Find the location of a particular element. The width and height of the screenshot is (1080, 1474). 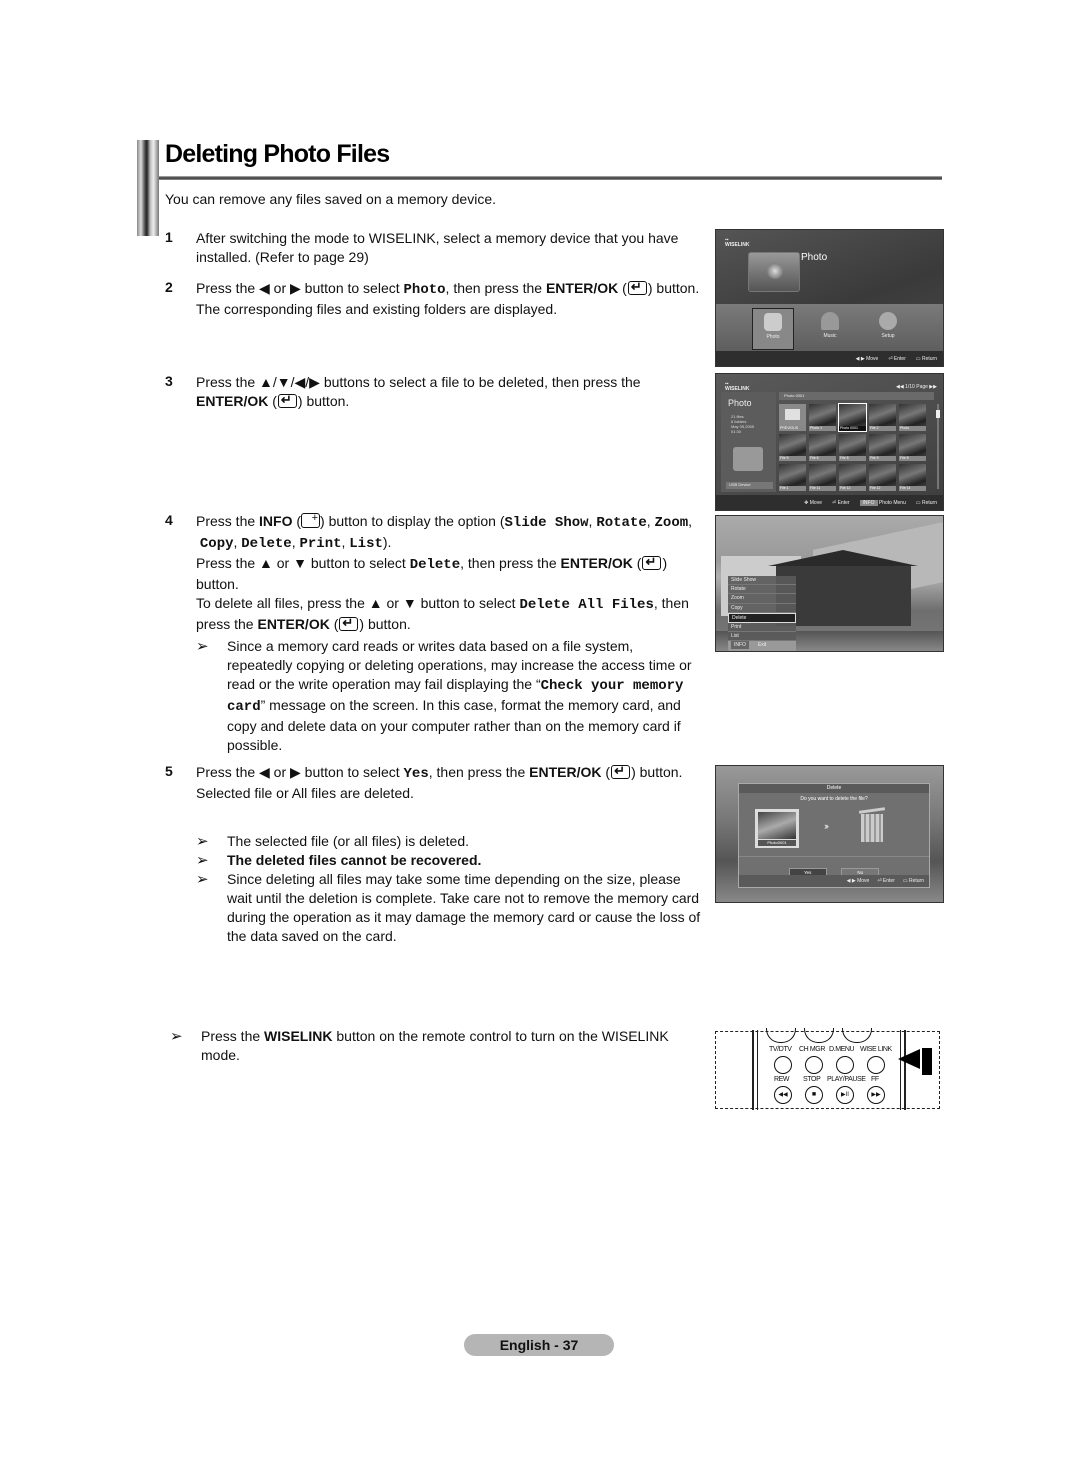

option-delete: Delete is located at coordinates (762, 617).